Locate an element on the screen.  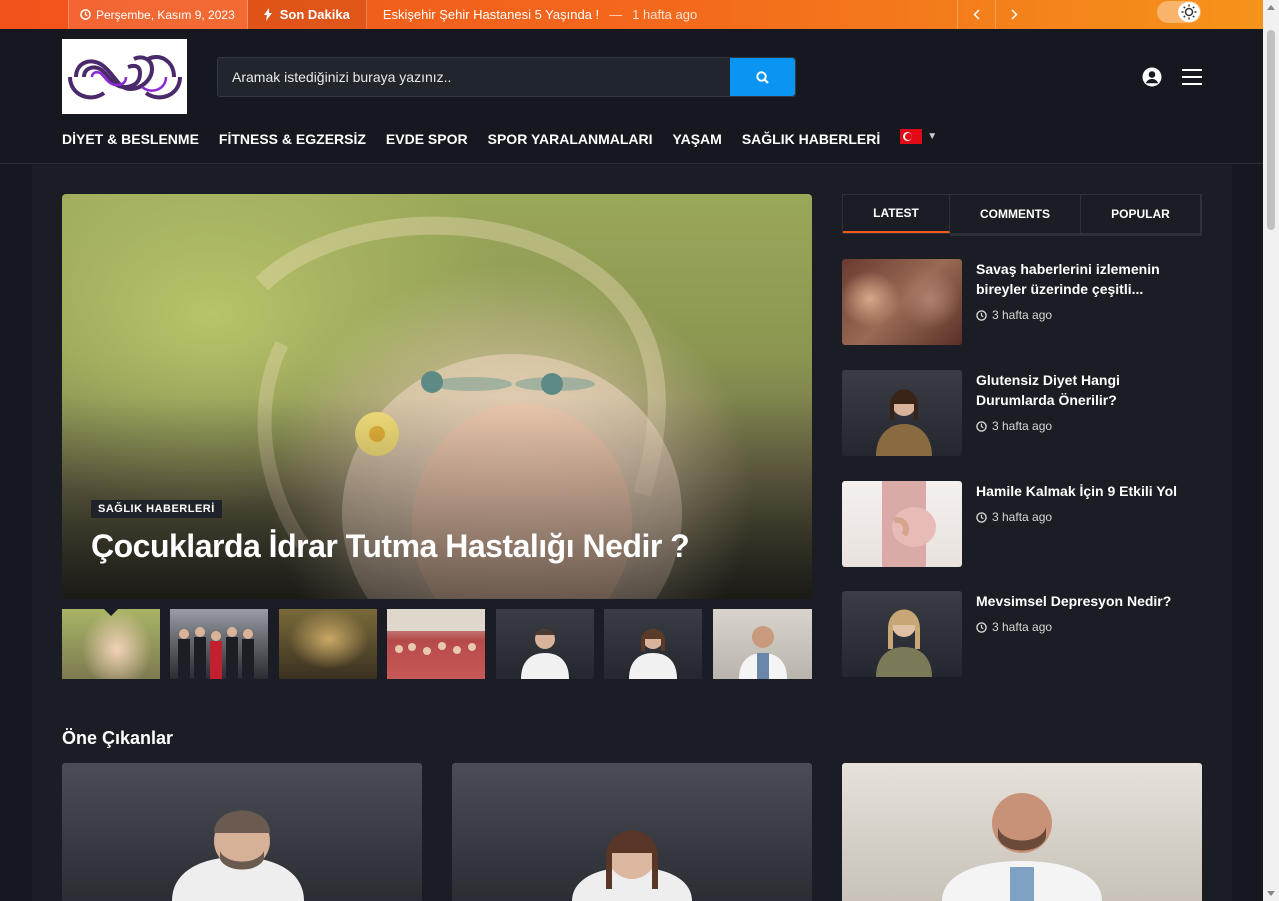
bolt-icon is located at coordinates (267, 14).